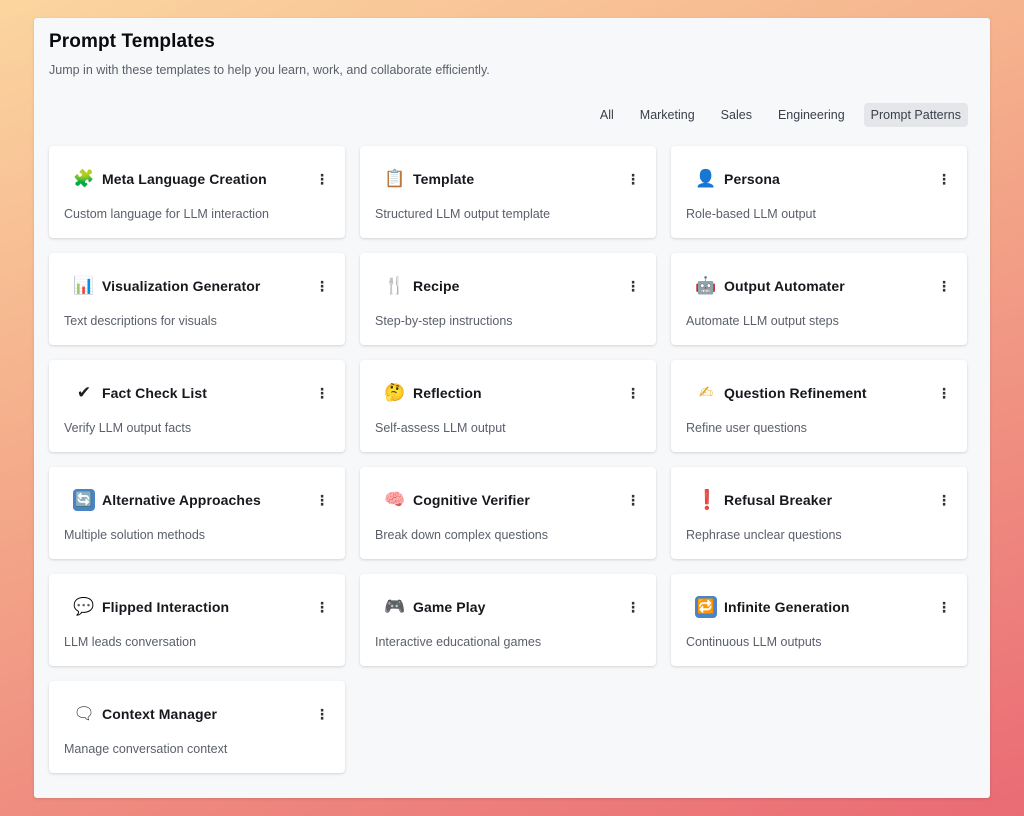 This screenshot has height=816, width=1024. Describe the element at coordinates (811, 115) in the screenshot. I see `tab-engineering: Engineering` at that location.